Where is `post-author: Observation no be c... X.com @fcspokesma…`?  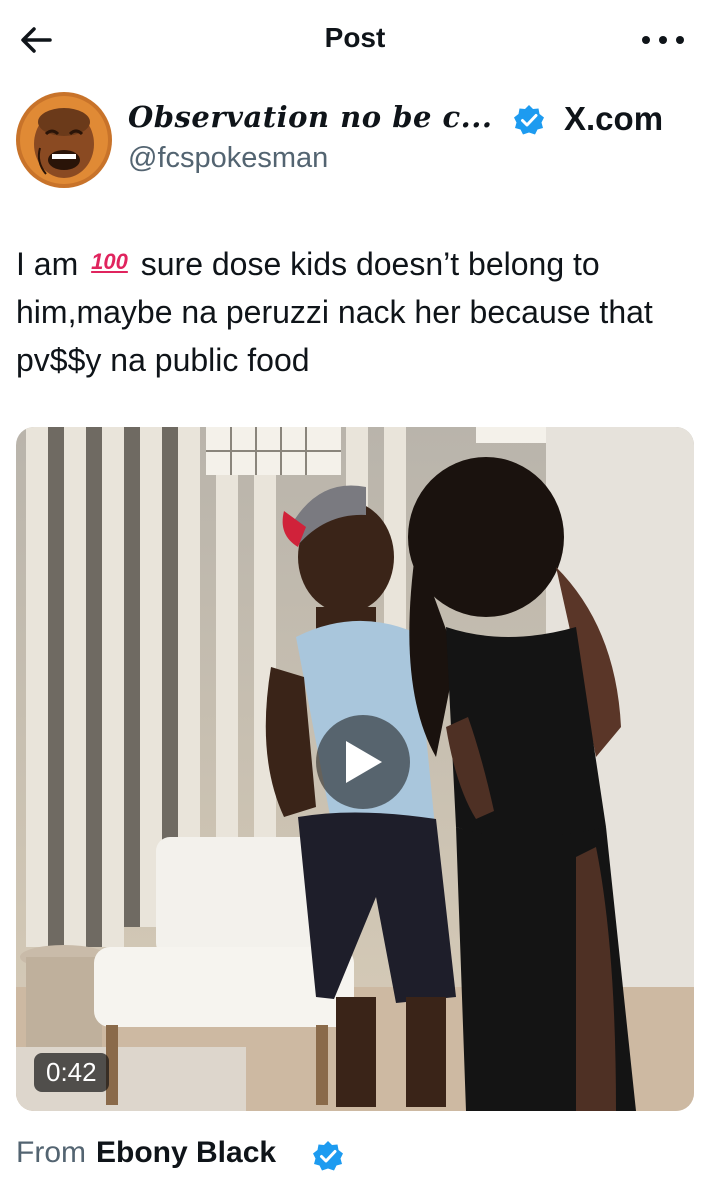
post-author: Observation no be c... X.com @fcspokesma… is located at coordinates (356, 142).